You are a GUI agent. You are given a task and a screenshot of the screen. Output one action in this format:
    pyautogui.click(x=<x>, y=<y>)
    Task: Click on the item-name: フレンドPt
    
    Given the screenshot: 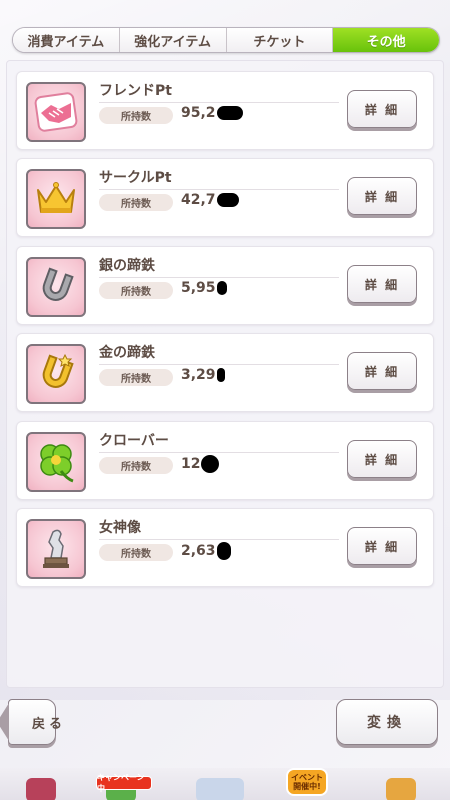 What is the action you would take?
    pyautogui.click(x=135, y=91)
    